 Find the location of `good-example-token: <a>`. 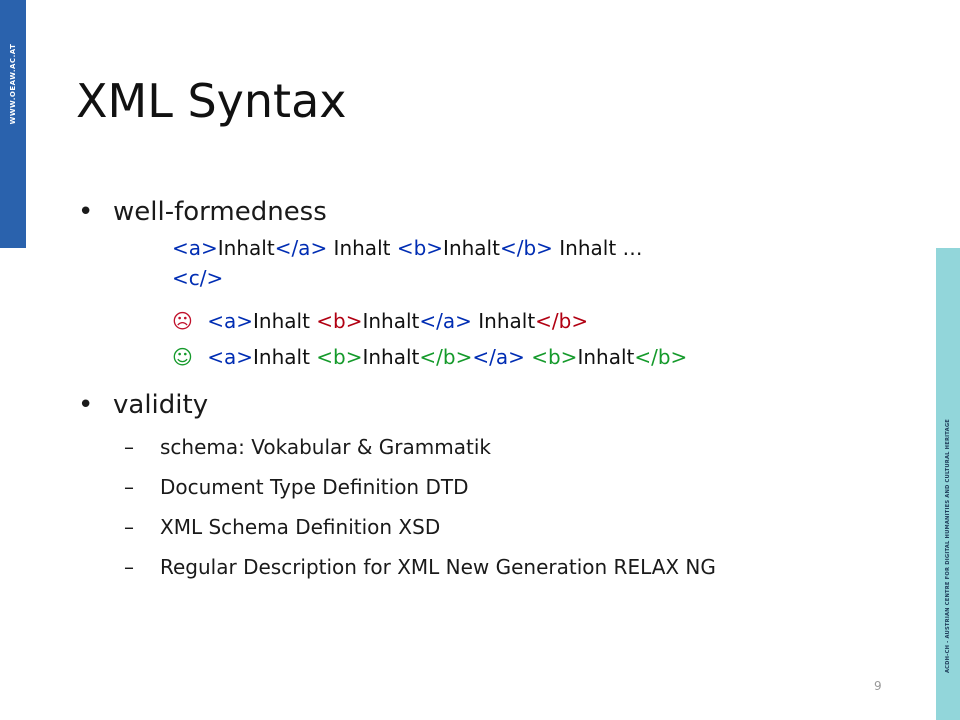

good-example-token: <a> is located at coordinates (230, 357).